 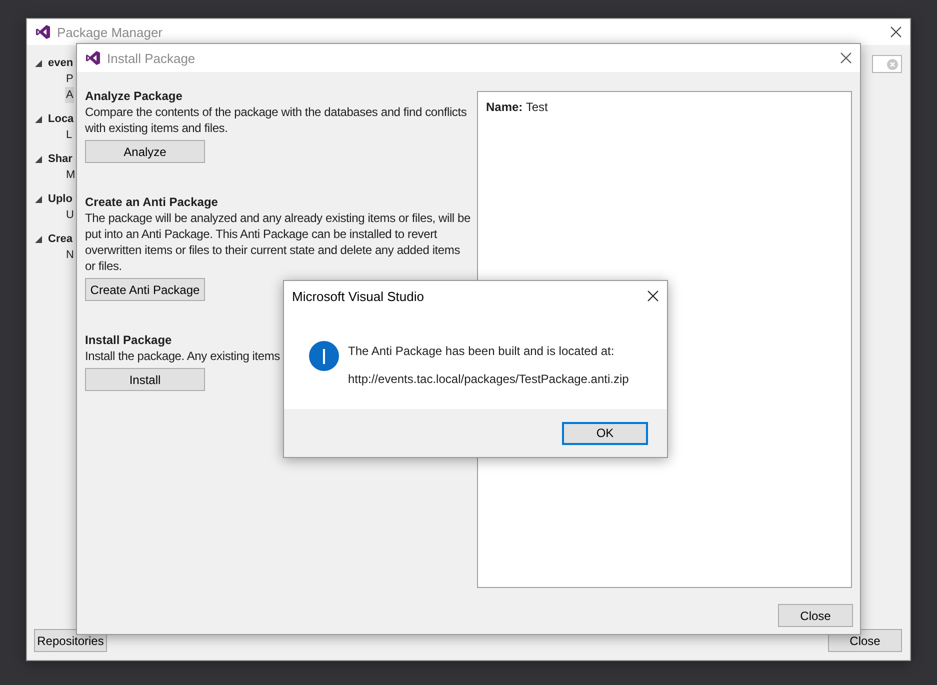 I want to click on message-text: The Anti Package has been built and is located at:, so click(x=482, y=351).